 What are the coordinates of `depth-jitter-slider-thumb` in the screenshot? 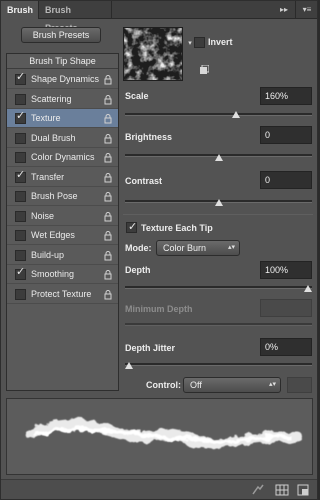 It's located at (129, 365).